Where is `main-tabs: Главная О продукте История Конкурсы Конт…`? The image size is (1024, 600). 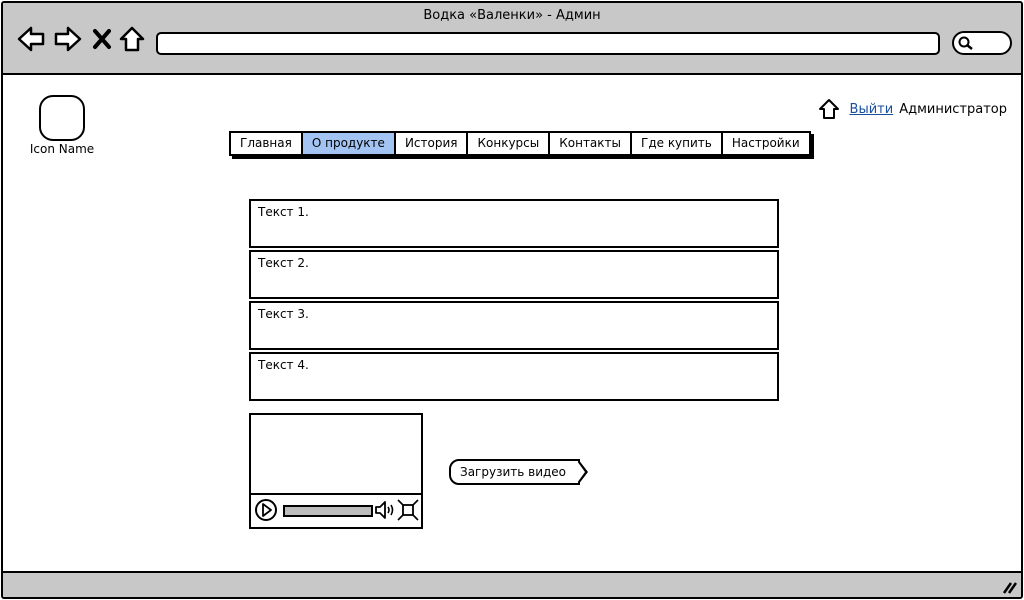
main-tabs: Главная О продукте История Конкурсы Конт… is located at coordinates (520, 143).